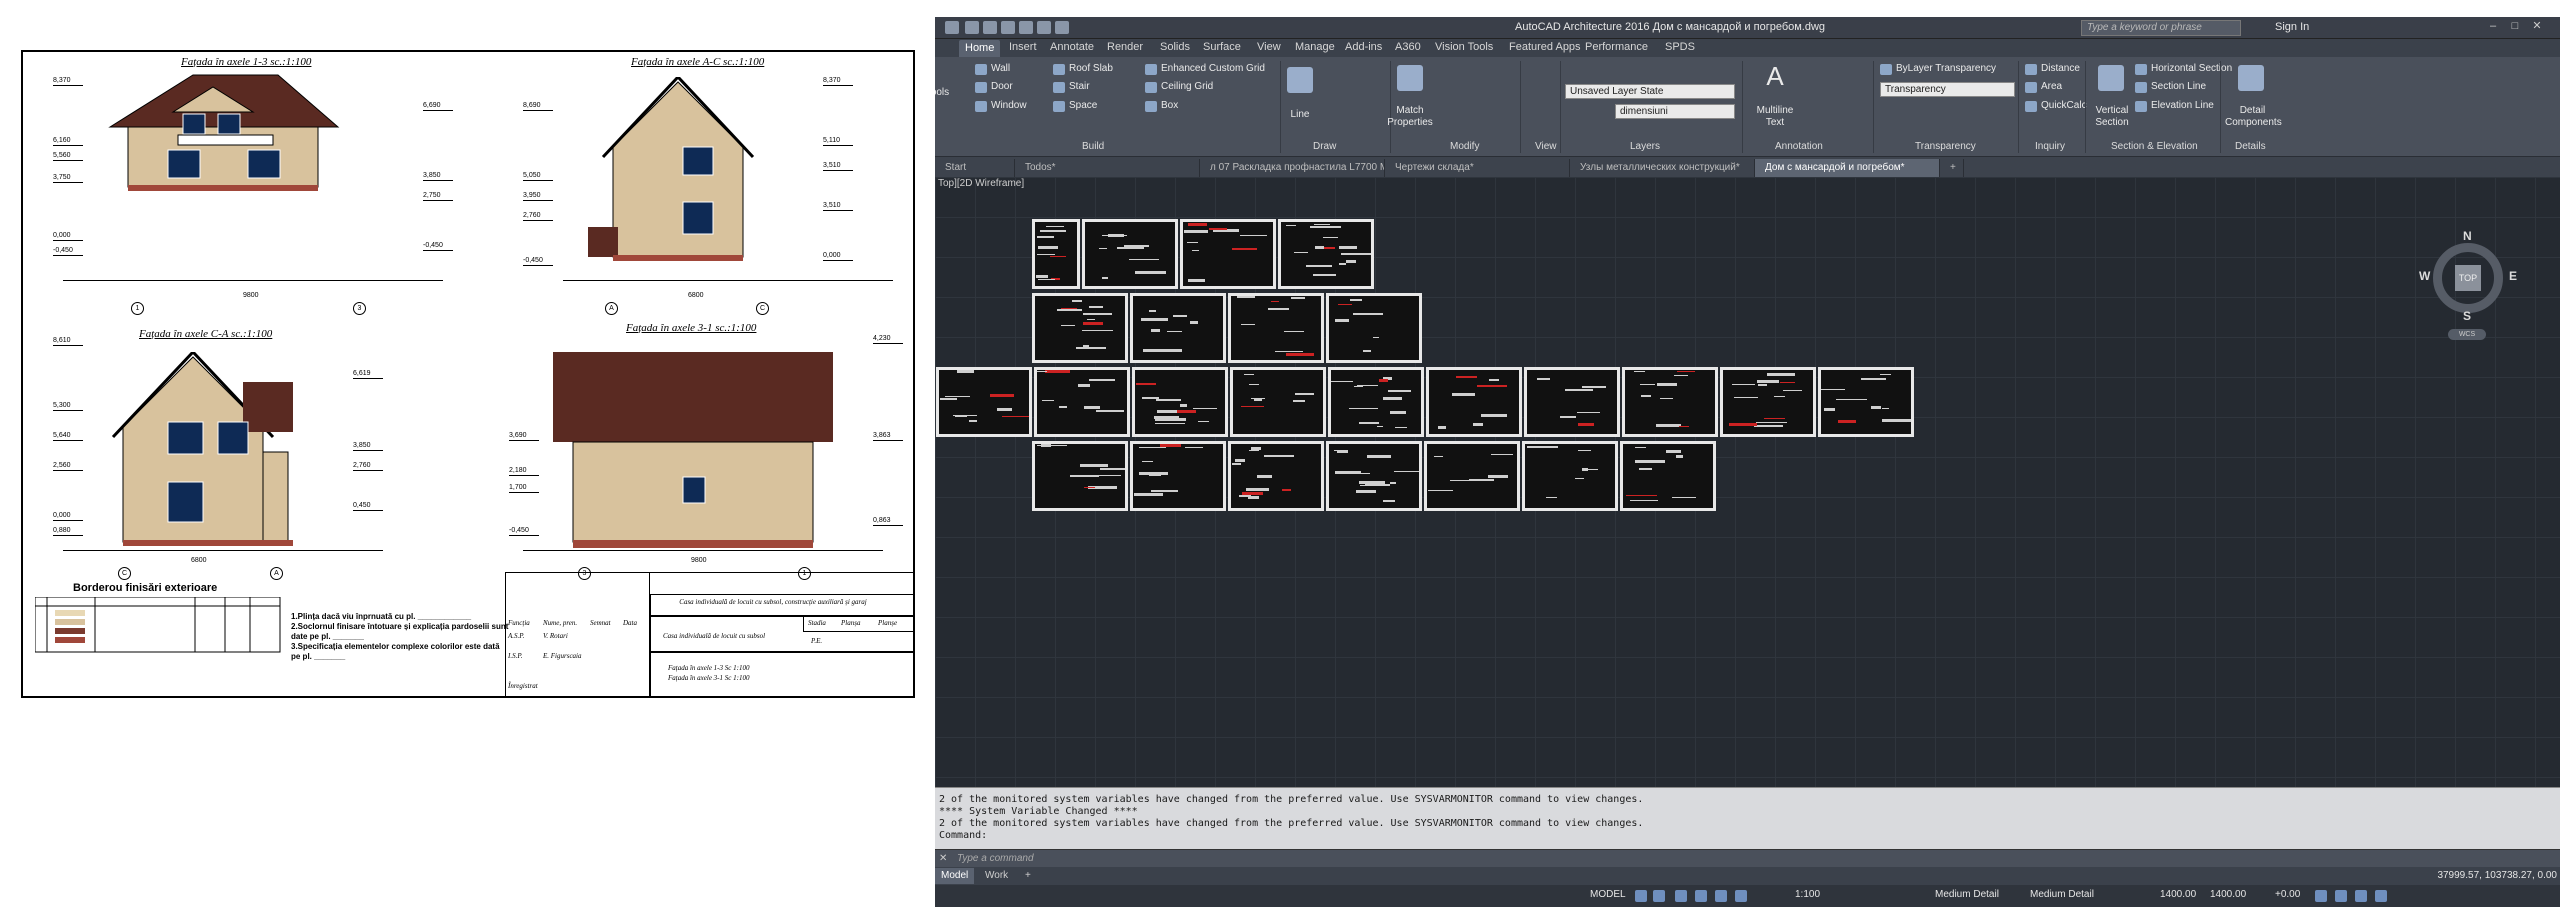  I want to click on save-icon, so click(1008, 27).